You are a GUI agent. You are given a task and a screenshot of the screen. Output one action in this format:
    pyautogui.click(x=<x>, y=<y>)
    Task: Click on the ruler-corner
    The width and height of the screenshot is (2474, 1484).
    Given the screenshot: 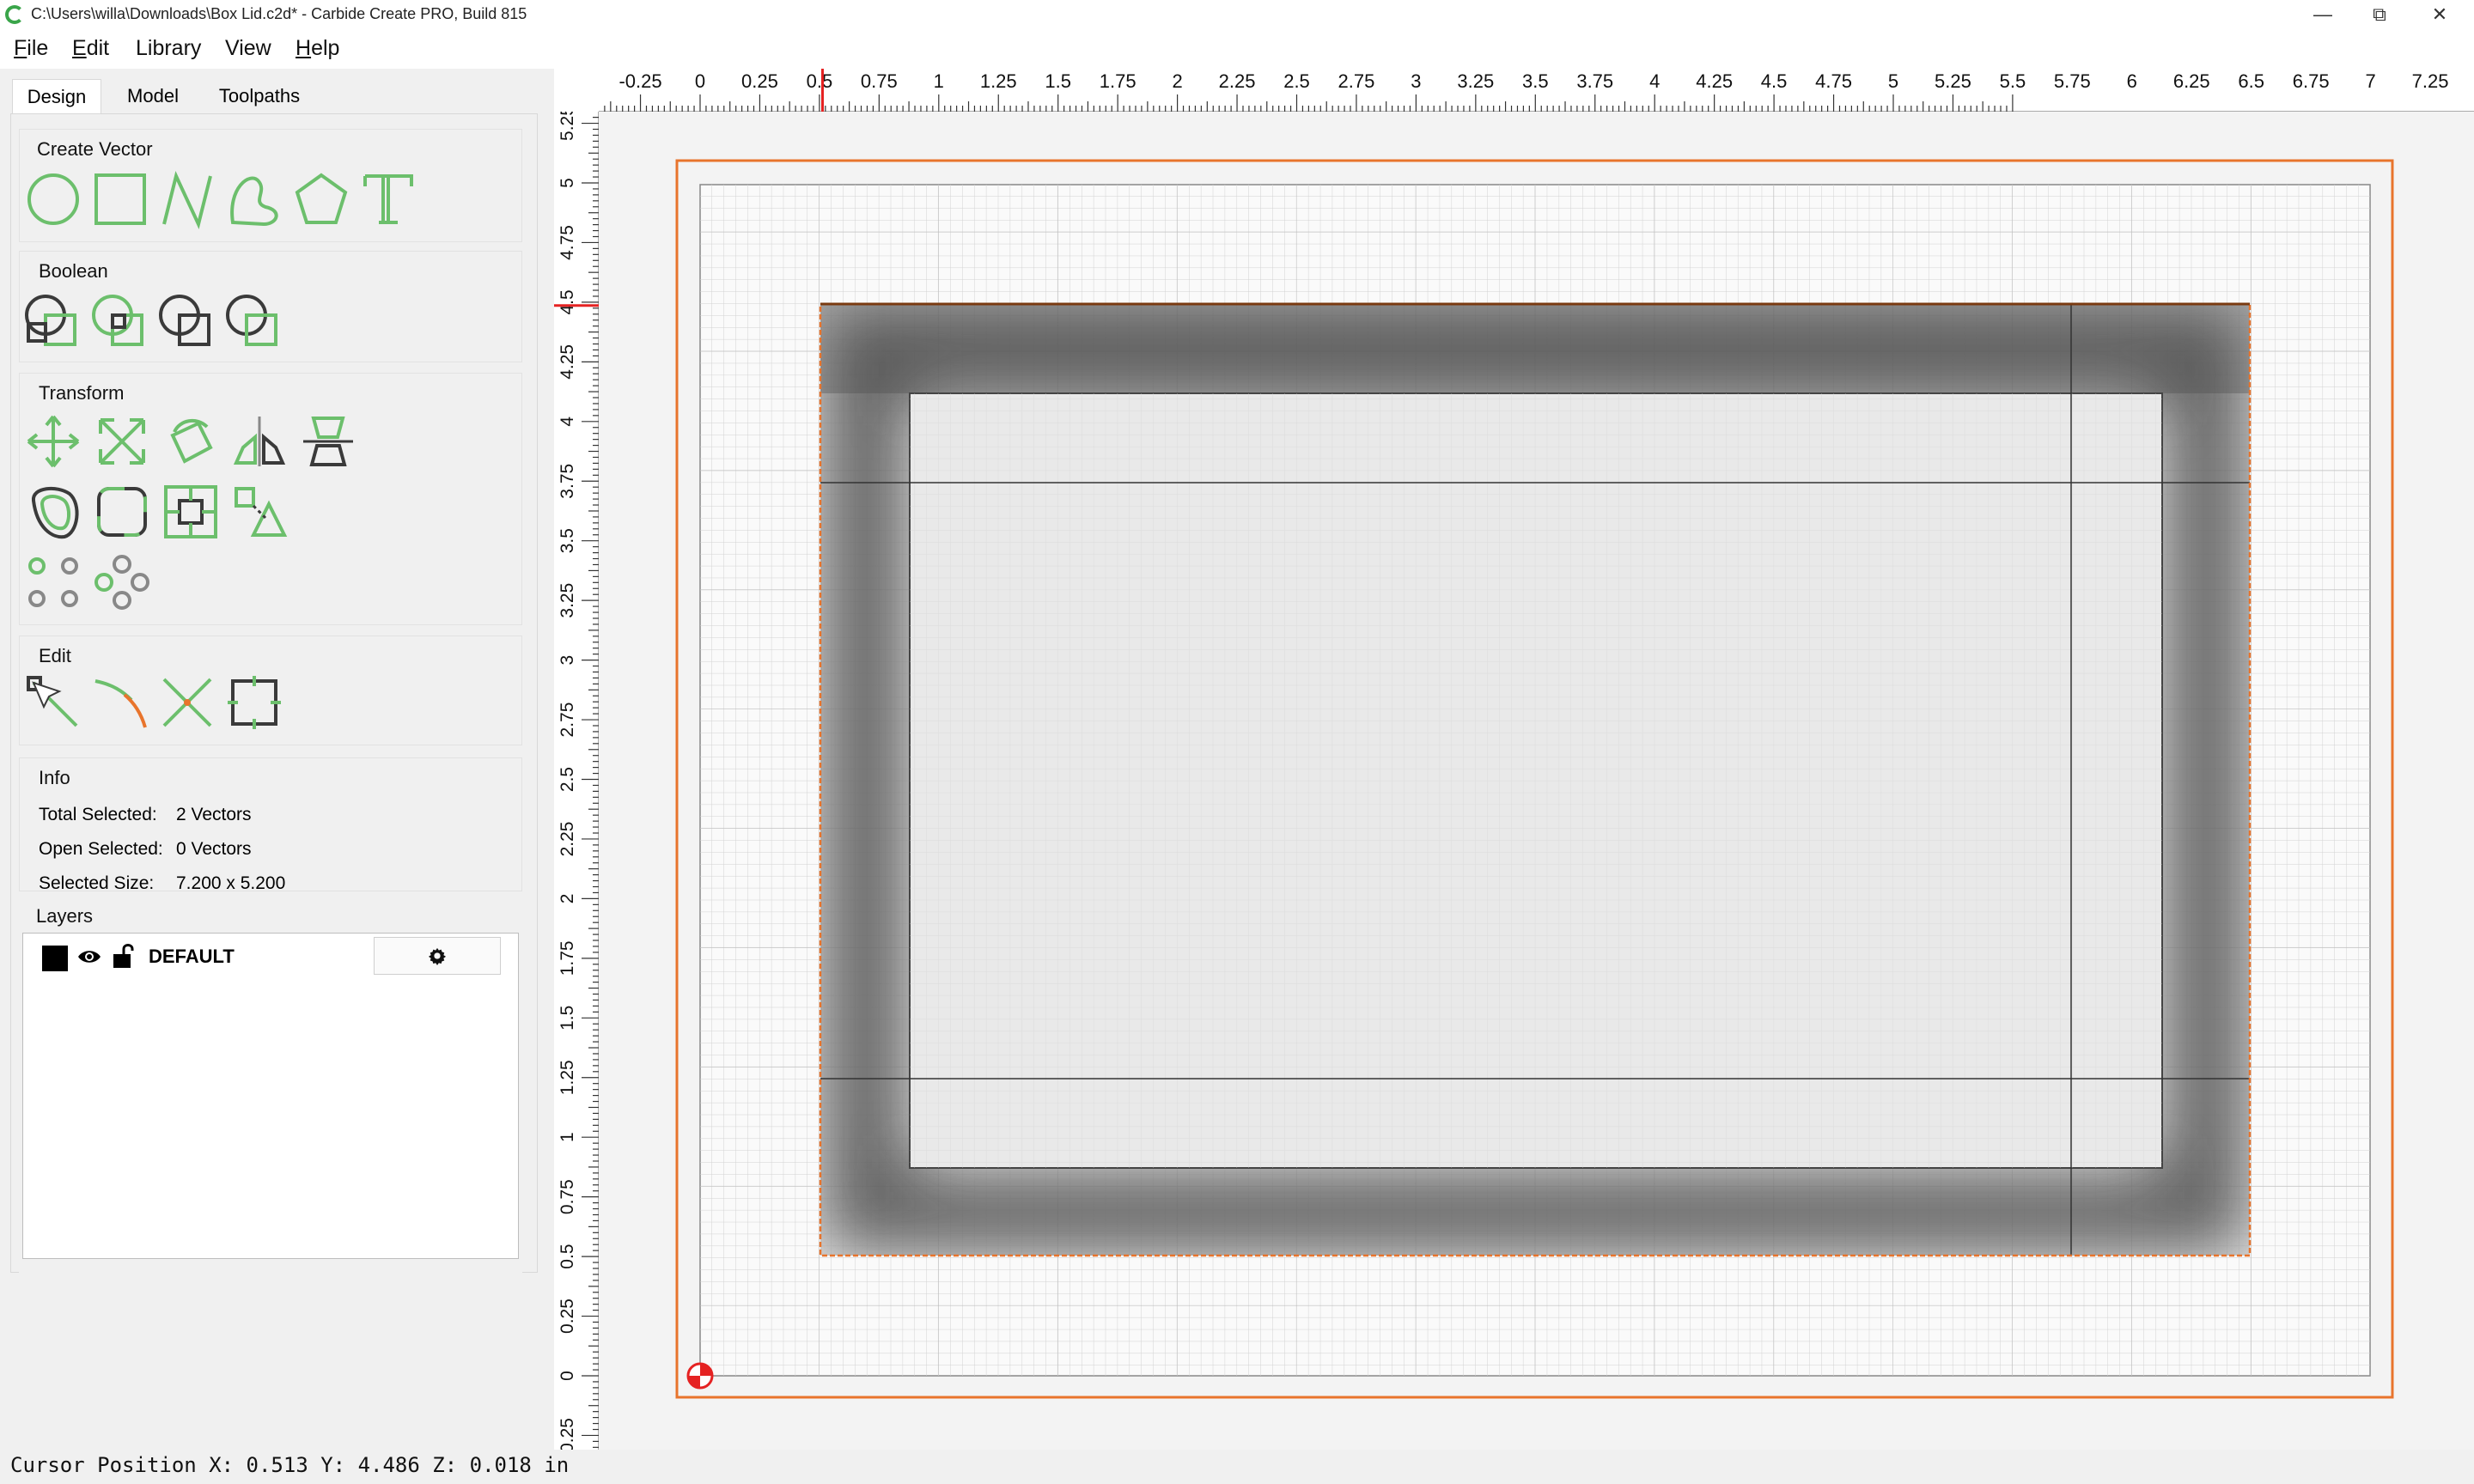 What is the action you would take?
    pyautogui.click(x=576, y=90)
    